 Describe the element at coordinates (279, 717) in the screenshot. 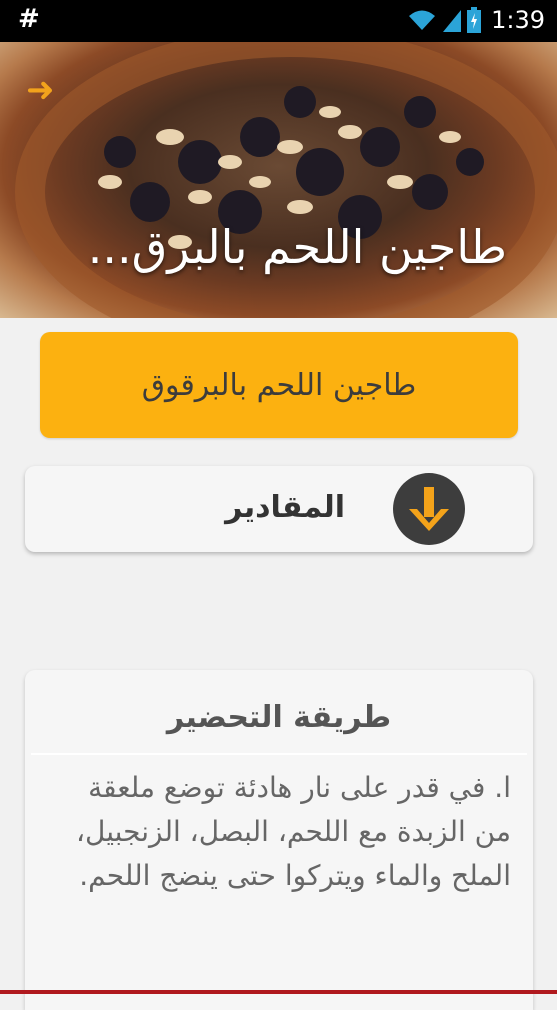

I see `method-title: طريقة التحضير` at that location.